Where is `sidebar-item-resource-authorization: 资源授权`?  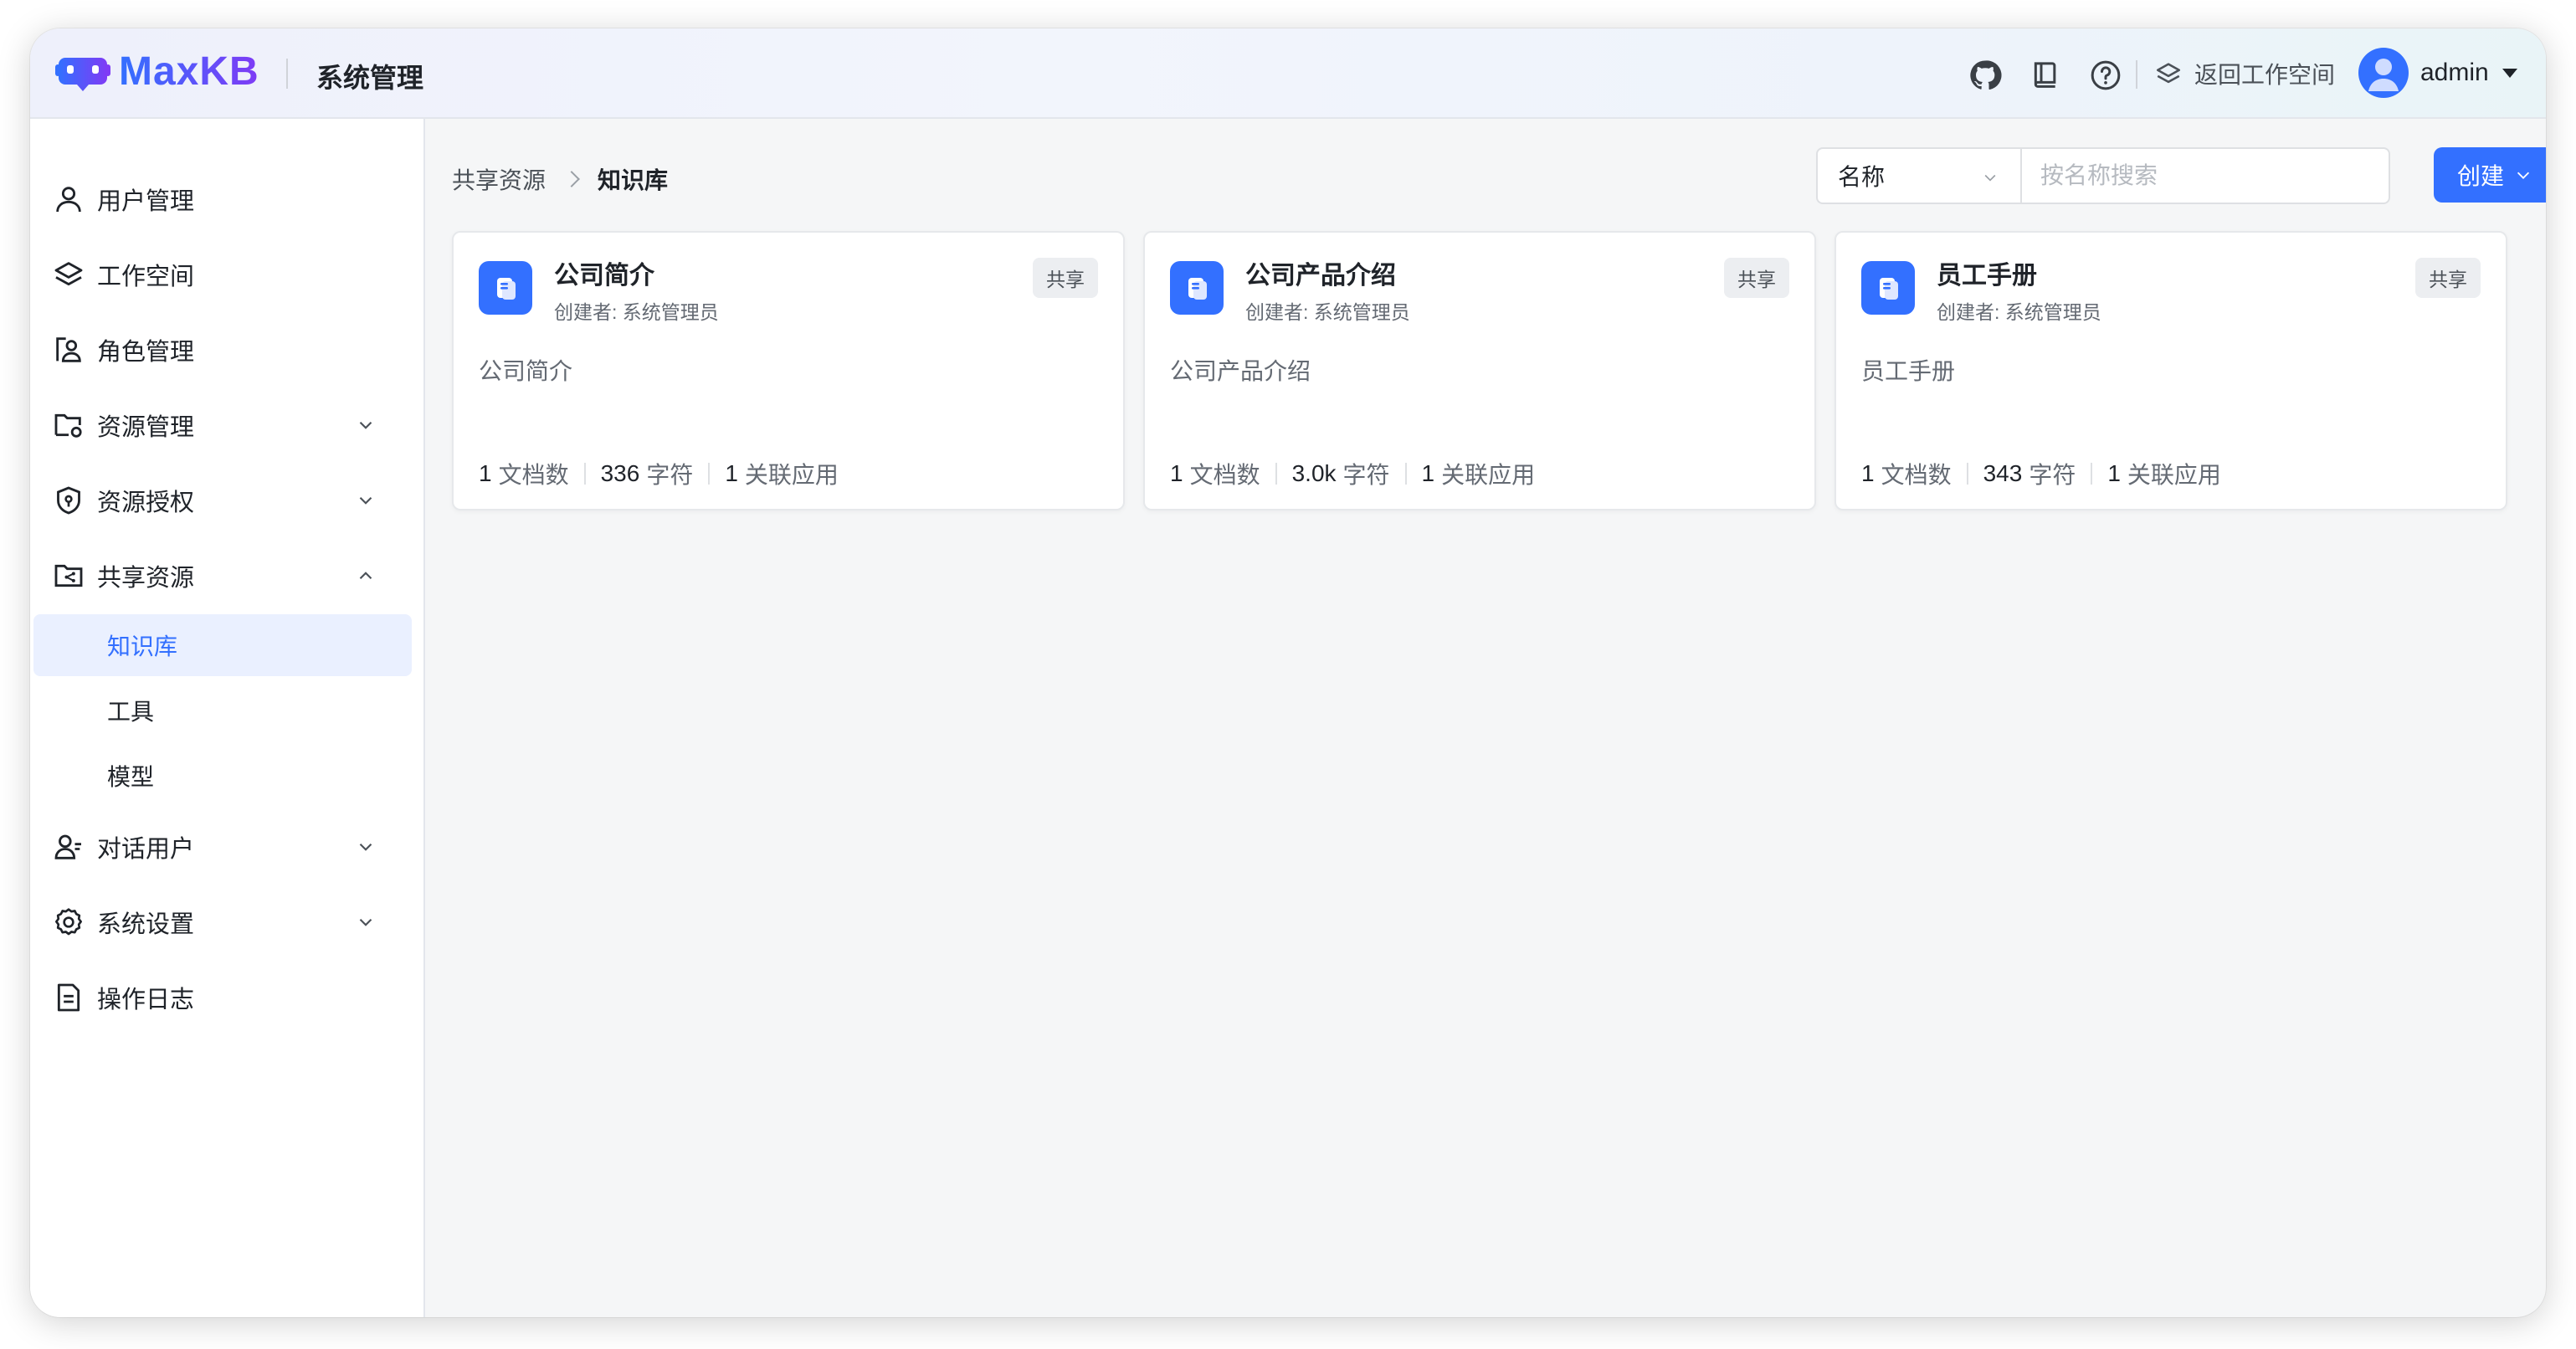
sidebar-item-resource-authorization: 资源授权 is located at coordinates (227, 501).